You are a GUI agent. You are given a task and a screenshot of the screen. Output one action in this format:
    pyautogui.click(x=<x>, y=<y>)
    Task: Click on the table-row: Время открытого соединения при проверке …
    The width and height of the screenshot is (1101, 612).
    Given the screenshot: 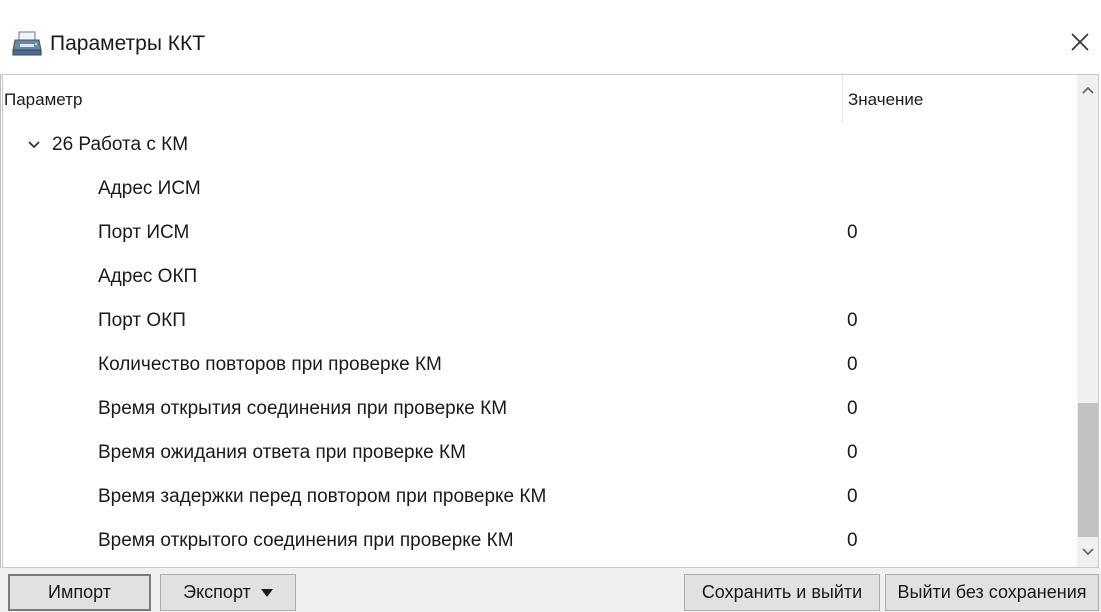 What is the action you would take?
    pyautogui.click(x=540, y=541)
    